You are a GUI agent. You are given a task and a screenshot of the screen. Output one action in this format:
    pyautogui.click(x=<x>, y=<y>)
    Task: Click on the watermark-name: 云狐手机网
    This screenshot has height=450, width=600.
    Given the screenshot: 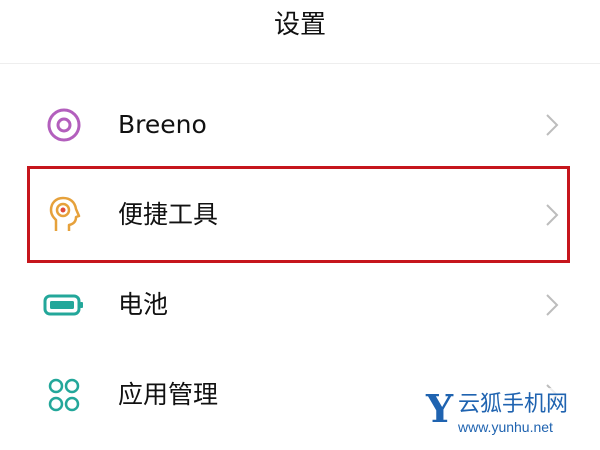 What is the action you would take?
    pyautogui.click(x=513, y=404)
    